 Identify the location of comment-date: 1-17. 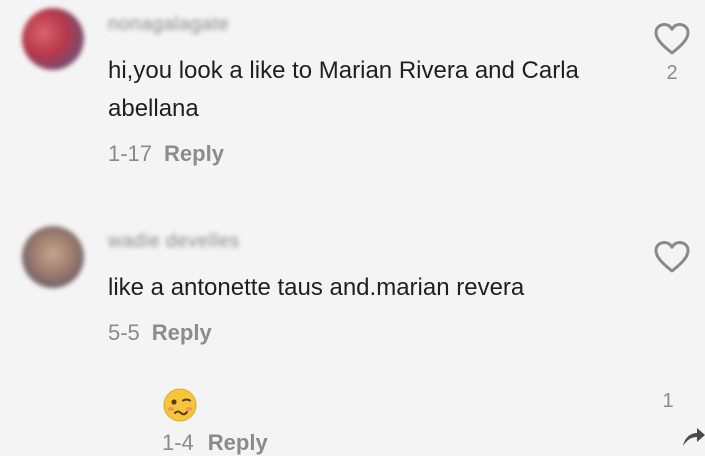
(130, 153).